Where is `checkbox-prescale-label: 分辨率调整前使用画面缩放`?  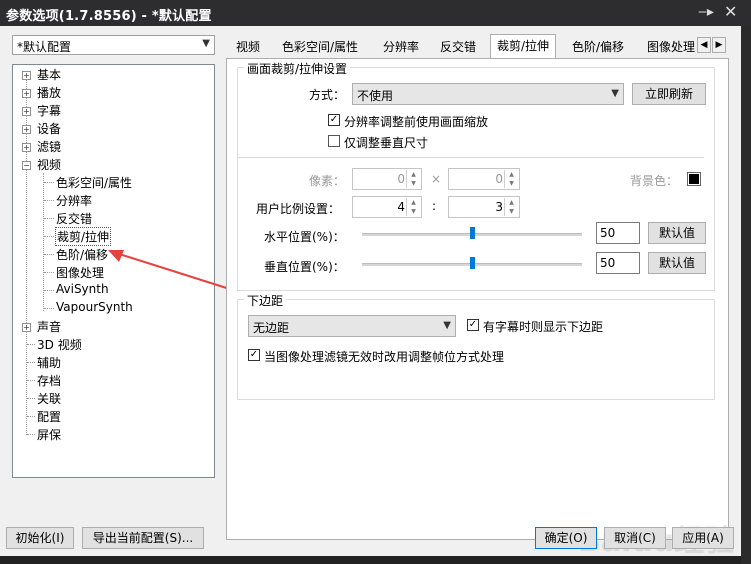 checkbox-prescale-label: 分辨率调整前使用画面缩放 is located at coordinates (416, 122).